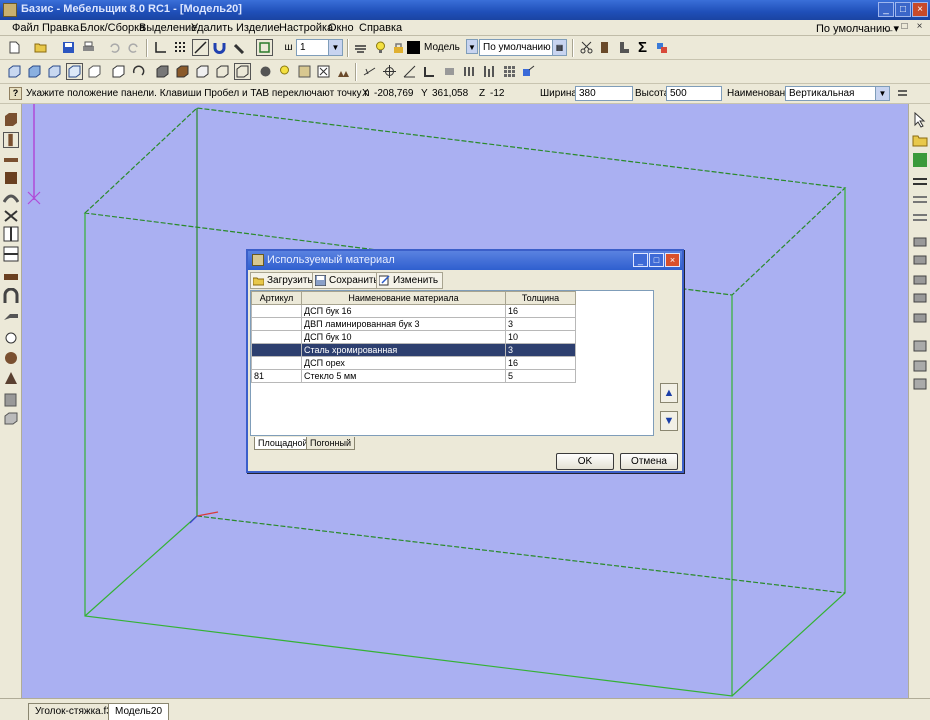  I want to click on panel-button, so click(604, 47).